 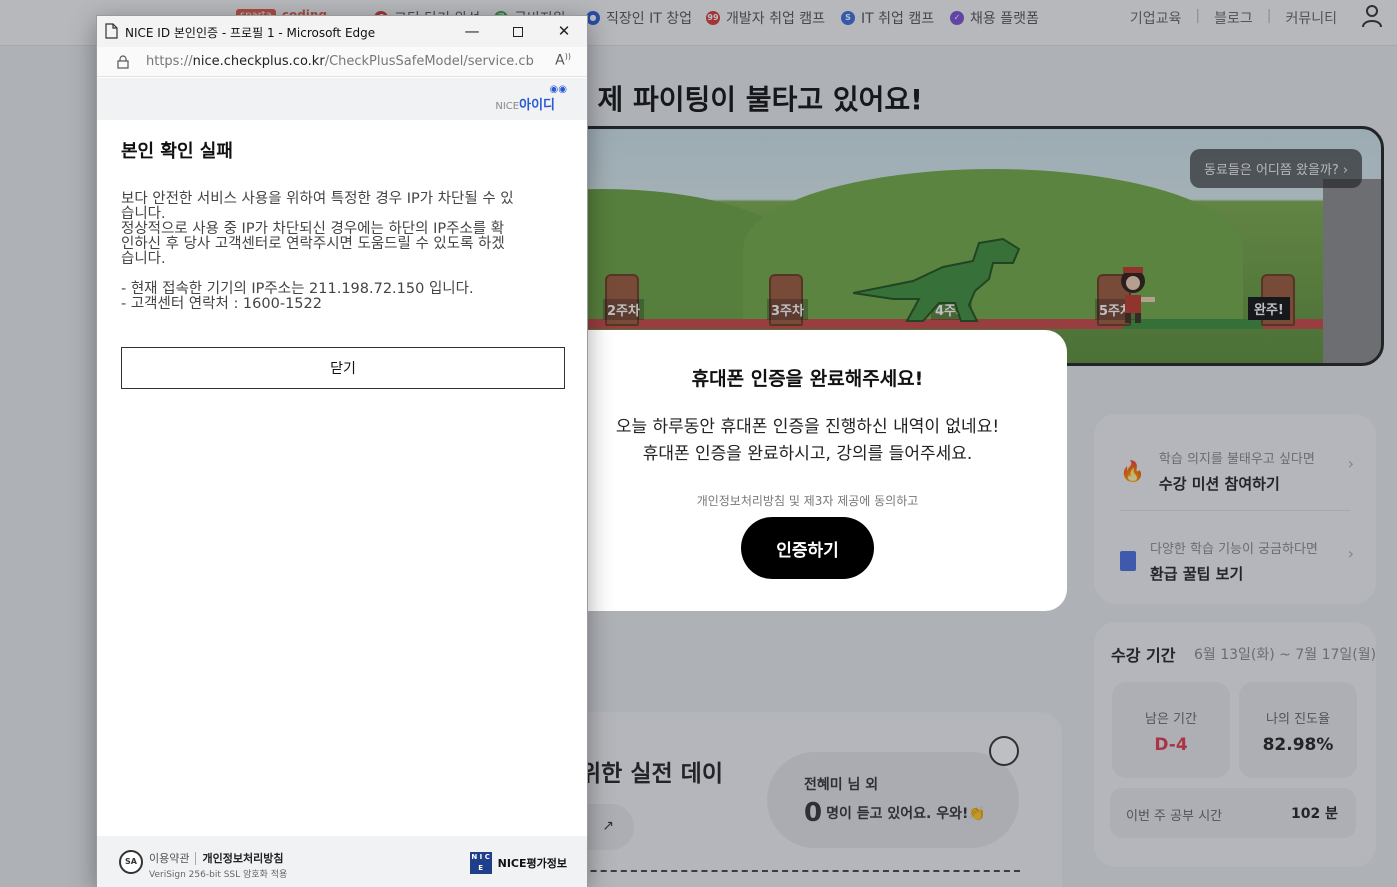 I want to click on contact-line: - 고객센터 연락처 : 1600-1522, so click(x=221, y=304).